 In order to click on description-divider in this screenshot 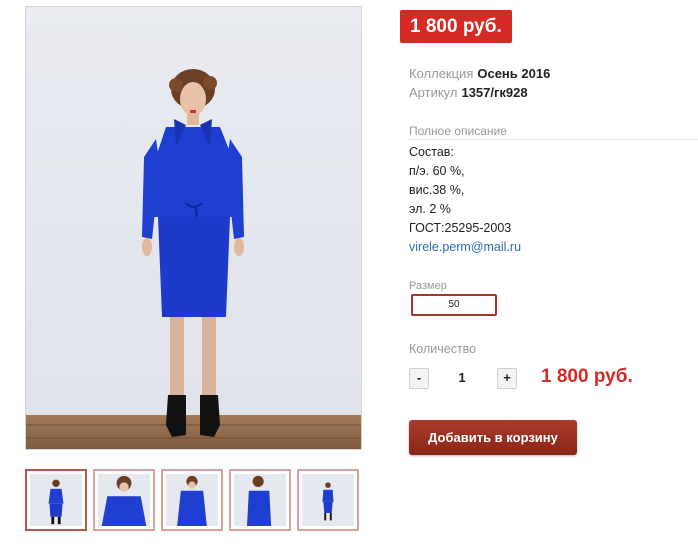, I will do `click(553, 139)`.